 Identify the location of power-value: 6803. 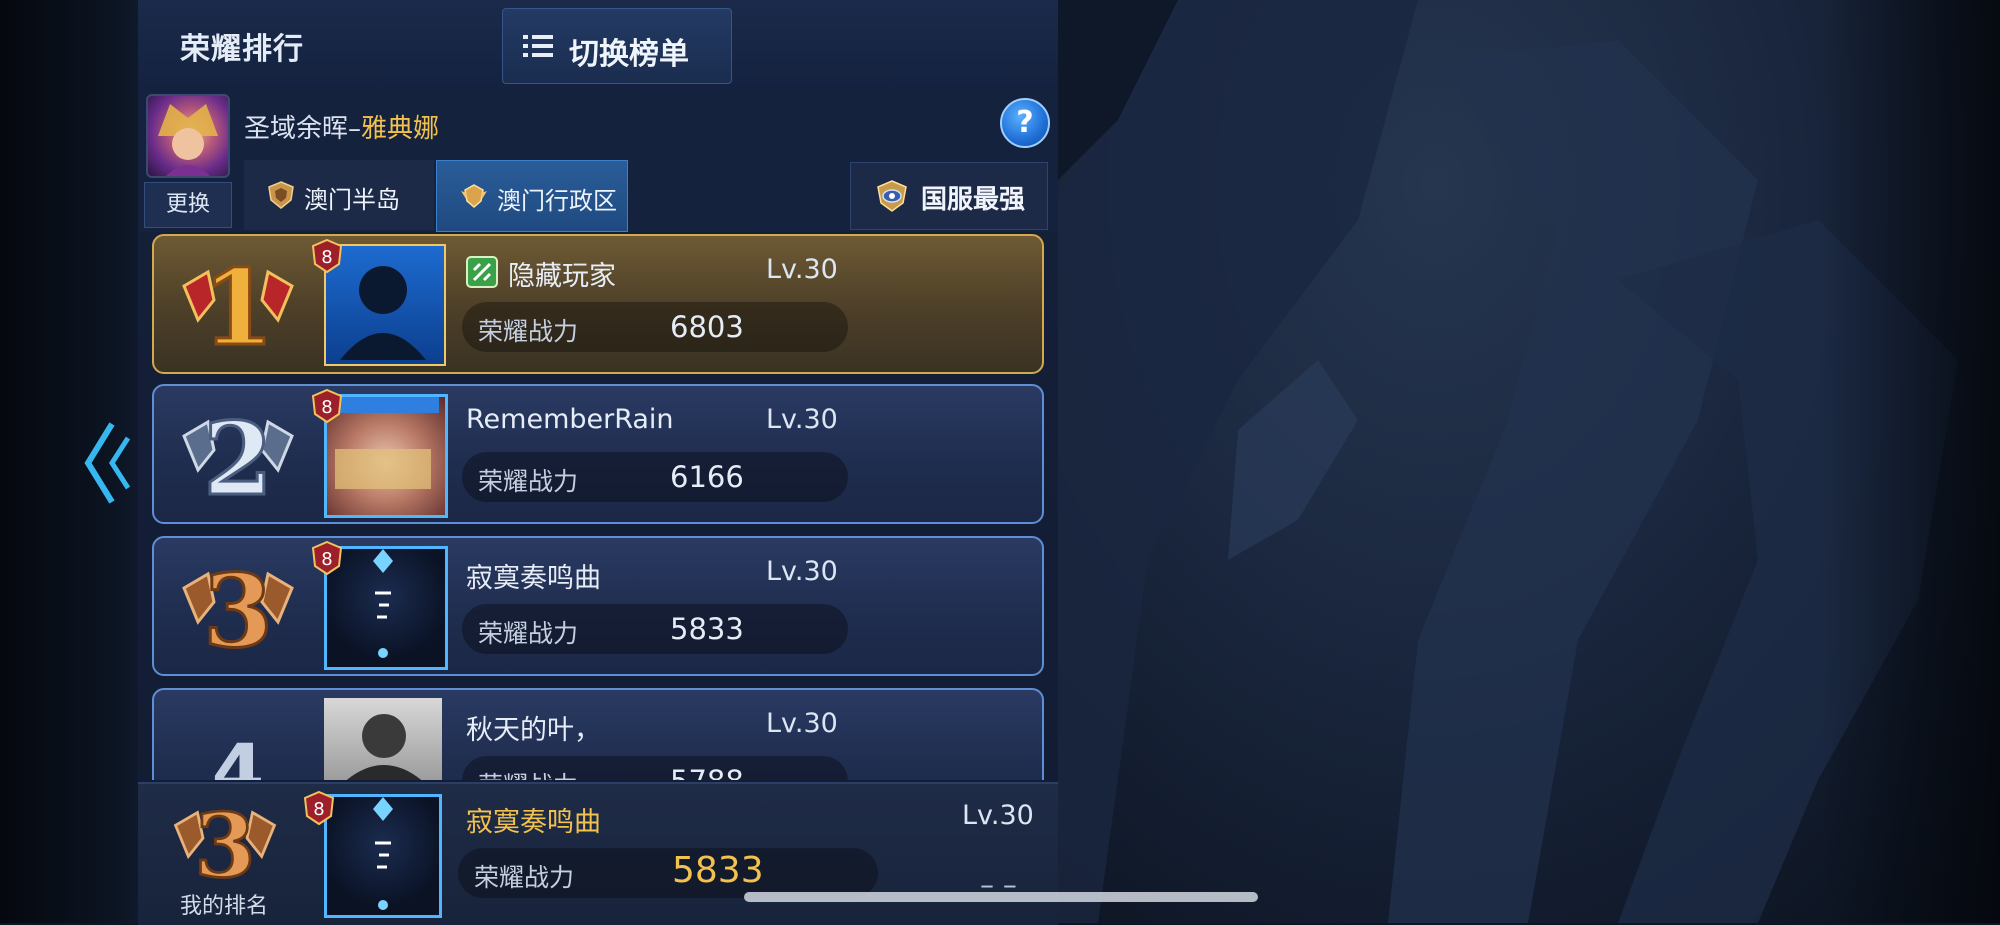
(707, 327).